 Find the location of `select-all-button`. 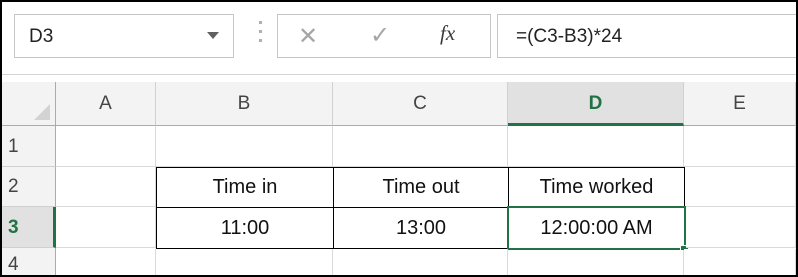

select-all-button is located at coordinates (29, 104).